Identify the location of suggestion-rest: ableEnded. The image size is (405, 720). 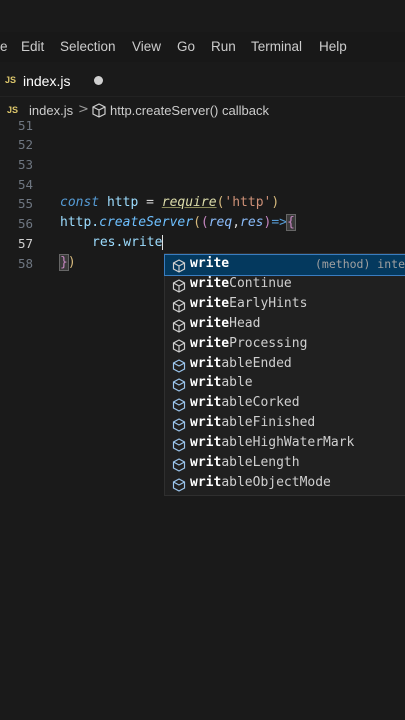
(256, 363).